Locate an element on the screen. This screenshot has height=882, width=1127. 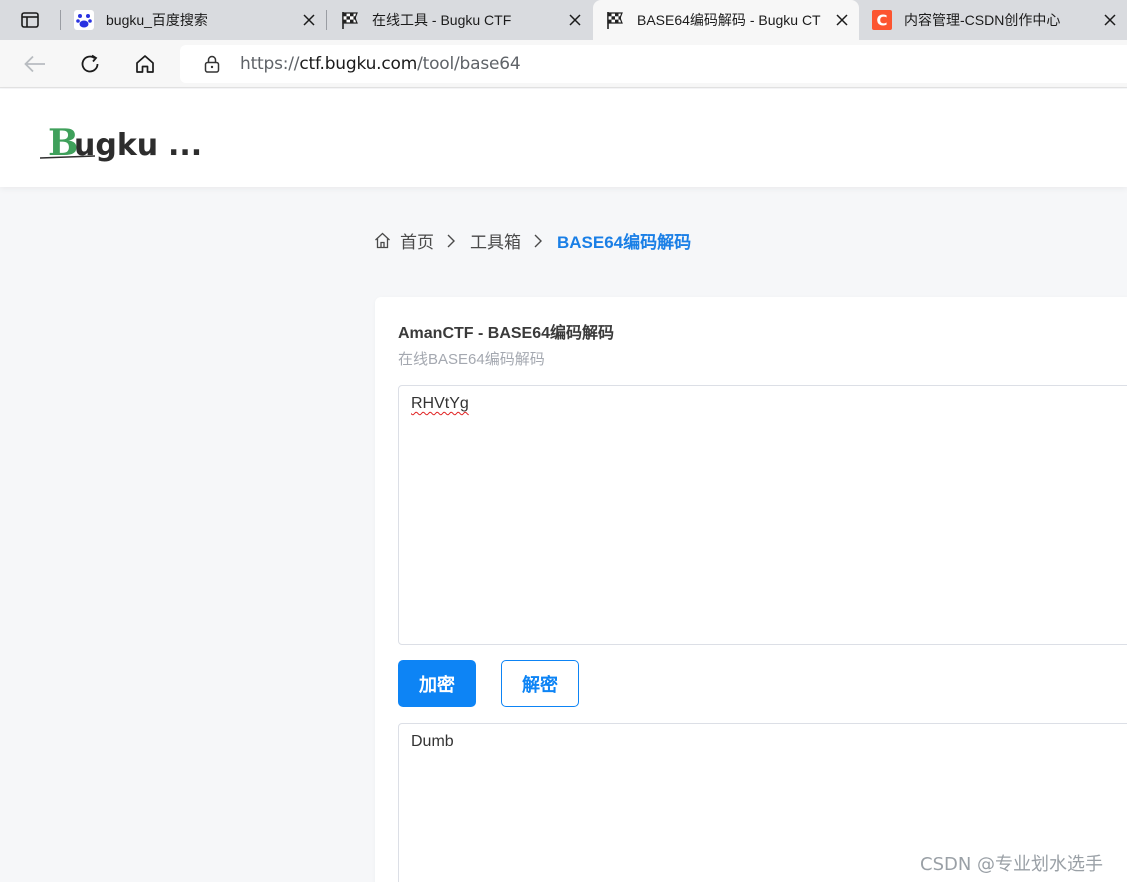
tab-csdn: C 内容管理-CSDN创作中心 is located at coordinates (993, 20).